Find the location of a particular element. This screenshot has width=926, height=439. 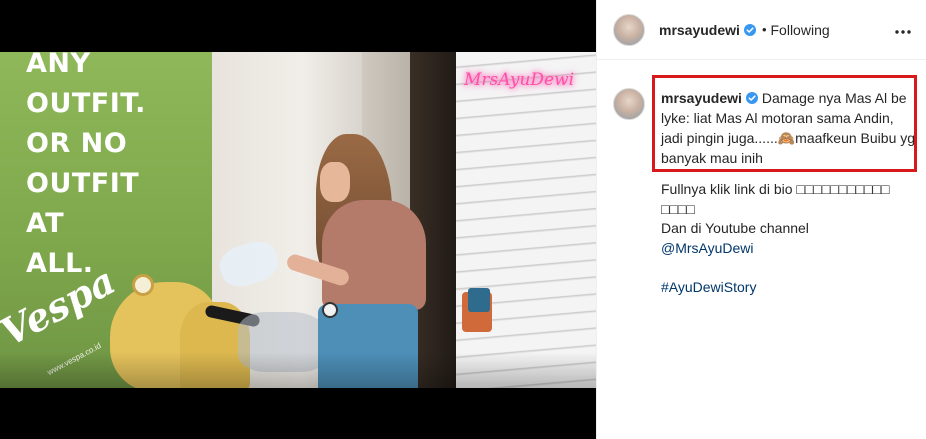

slogan-line: ANY is located at coordinates (58, 65).